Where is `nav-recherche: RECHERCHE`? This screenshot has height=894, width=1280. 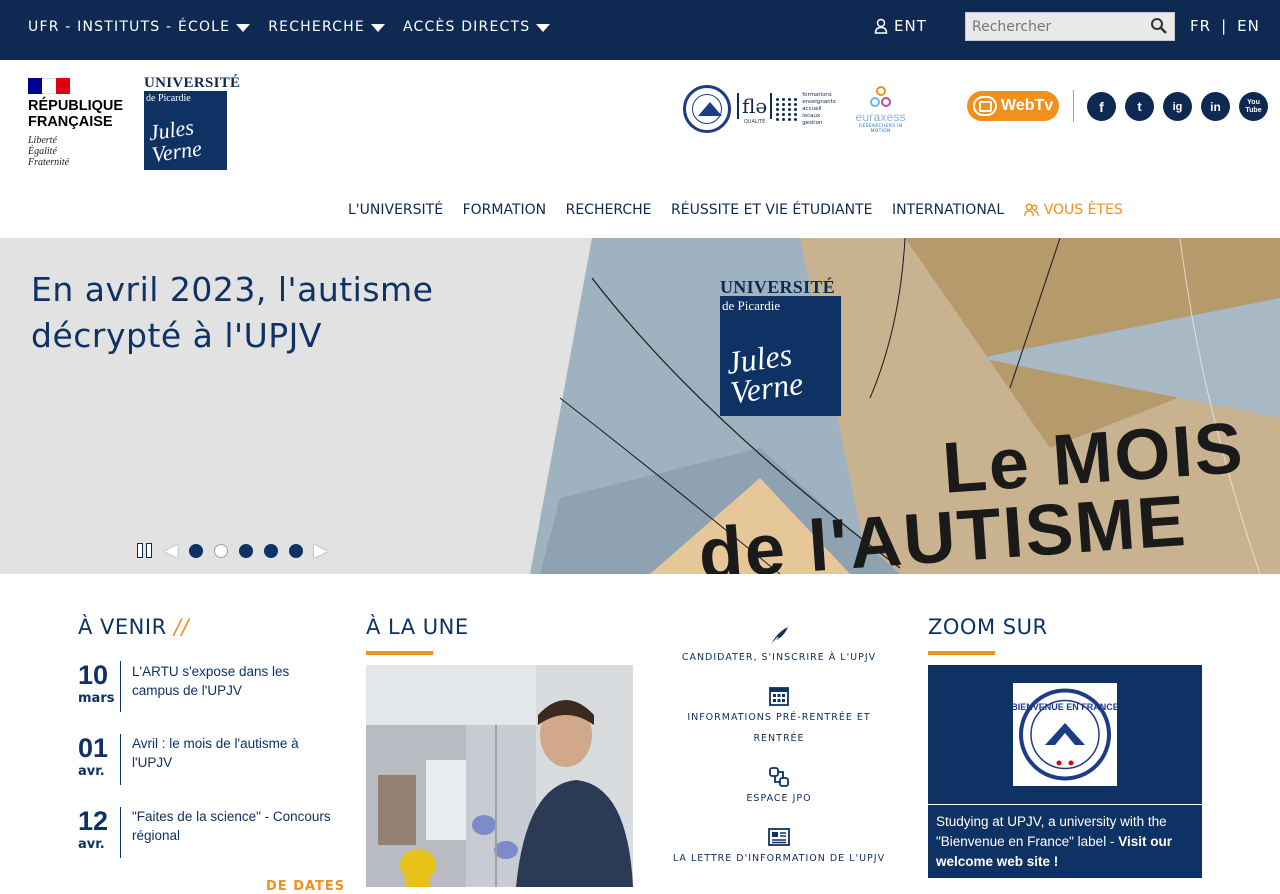 nav-recherche: RECHERCHE is located at coordinates (609, 210).